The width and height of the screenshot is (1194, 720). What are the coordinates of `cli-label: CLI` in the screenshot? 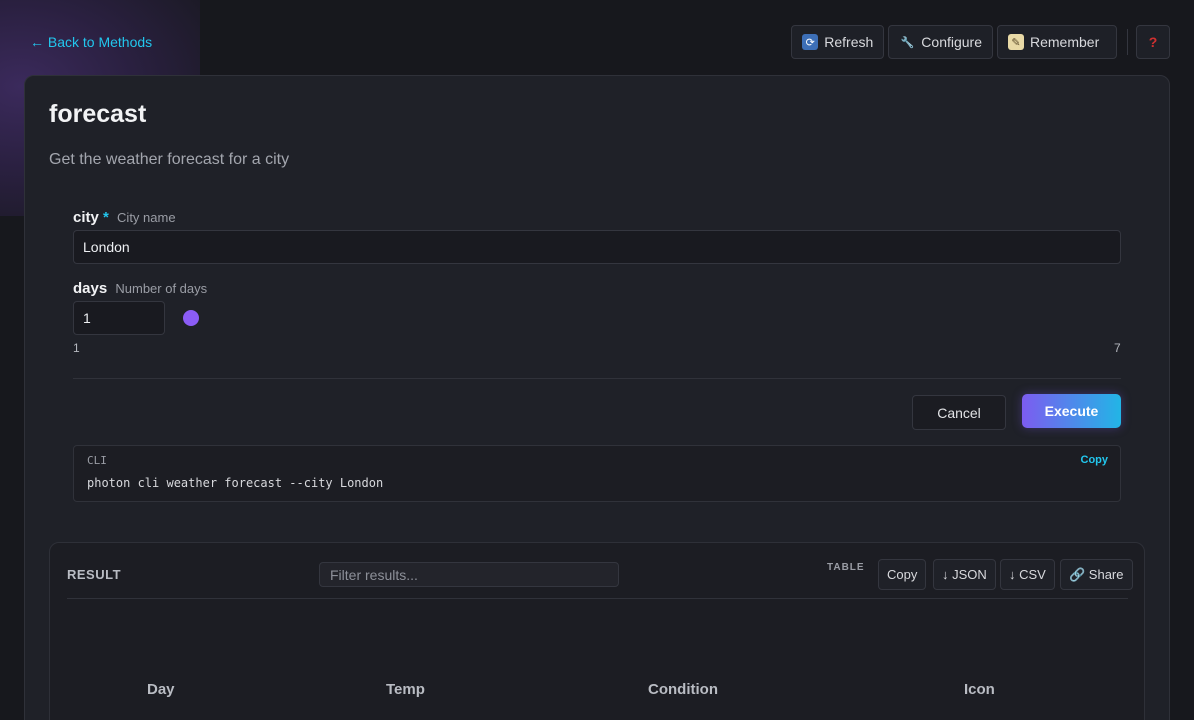 It's located at (97, 460).